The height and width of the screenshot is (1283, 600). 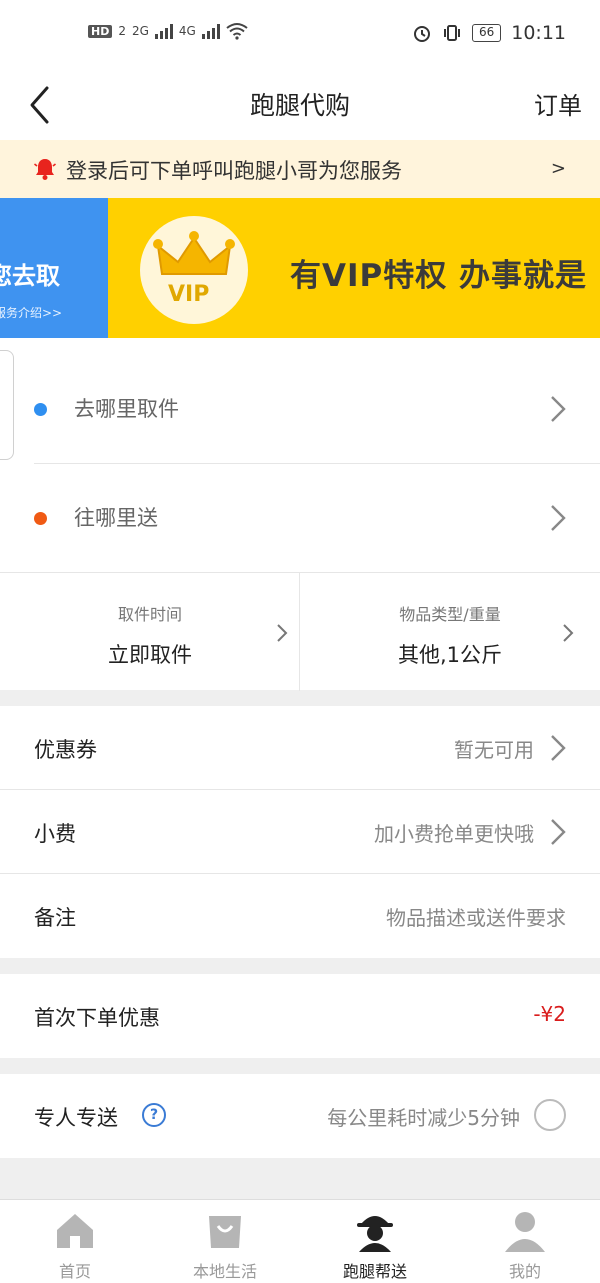 I want to click on pickup-address-row: 去哪里取件, so click(x=300, y=409).